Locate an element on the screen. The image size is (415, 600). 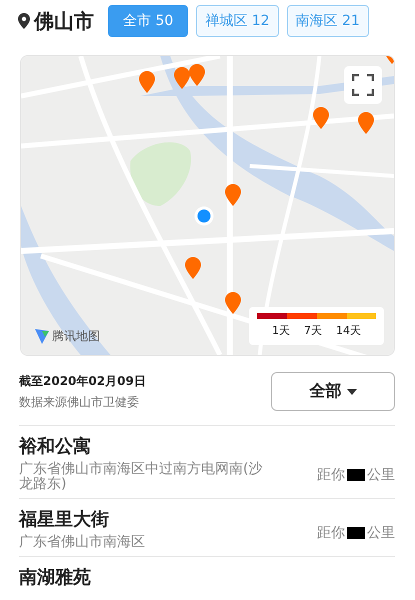
caret-icon is located at coordinates (351, 391).